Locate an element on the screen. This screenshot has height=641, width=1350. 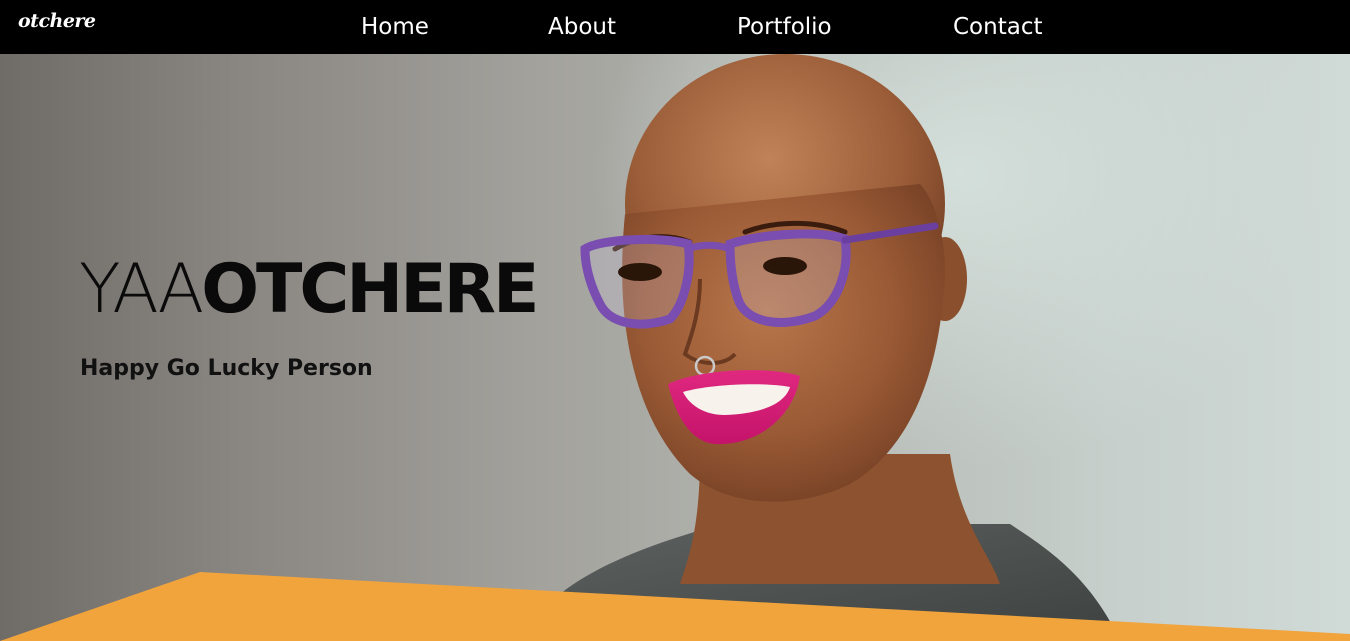
hero-tagline: Happy Go Lucky Person is located at coordinates (226, 368).